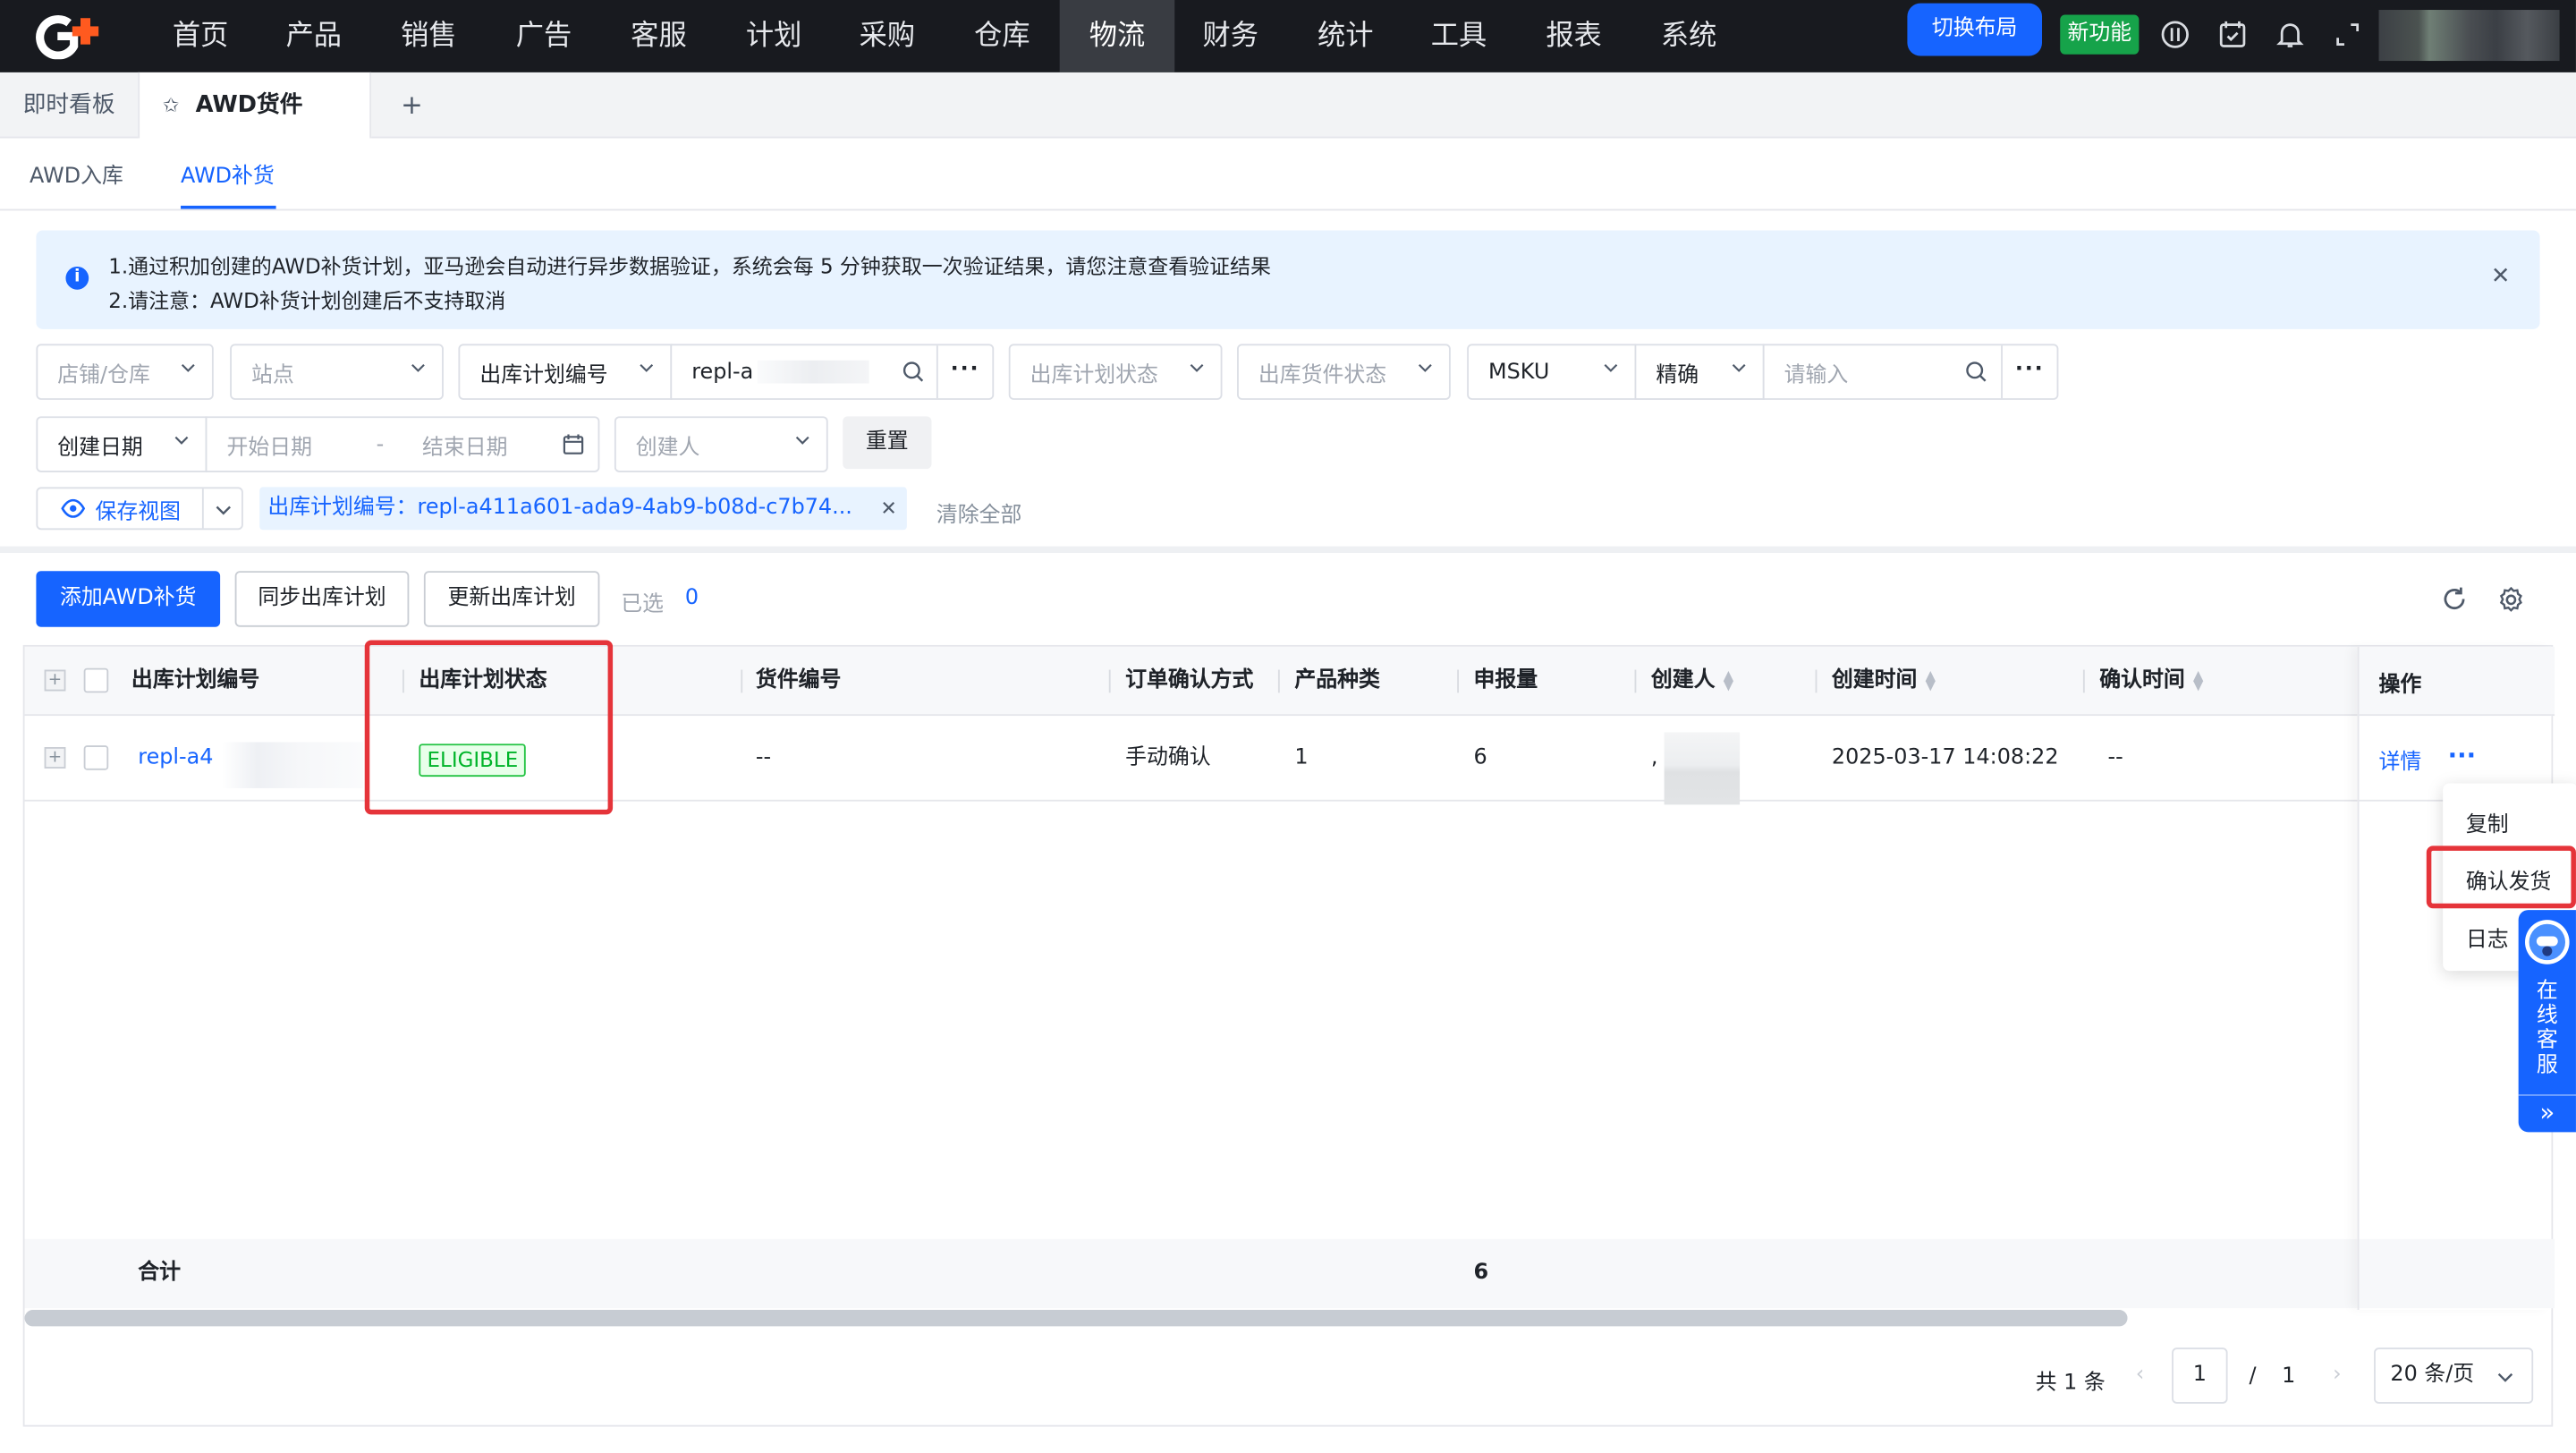  What do you see at coordinates (2115, 757) in the screenshot?
I see `confirmed-at-cell: --` at bounding box center [2115, 757].